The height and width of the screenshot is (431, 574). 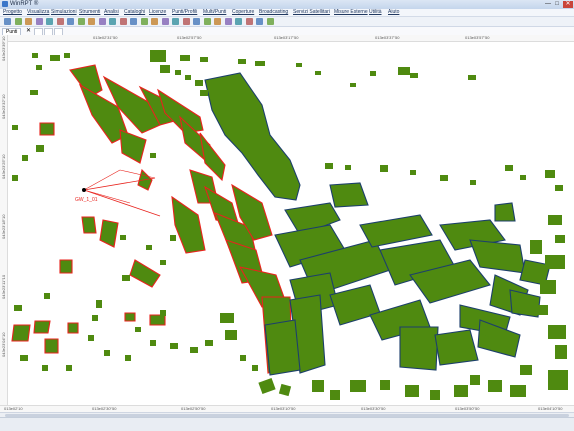 I want to click on menu-visualizza: Visualizza, so click(x=38, y=12).